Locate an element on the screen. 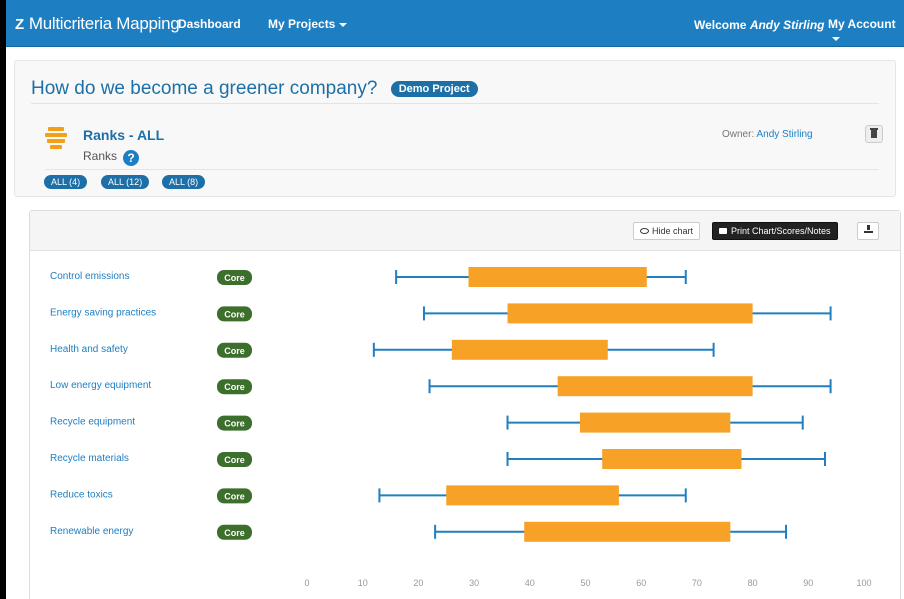 Image resolution: width=904 pixels, height=599 pixels. x-tick-label: 40 is located at coordinates (530, 583).